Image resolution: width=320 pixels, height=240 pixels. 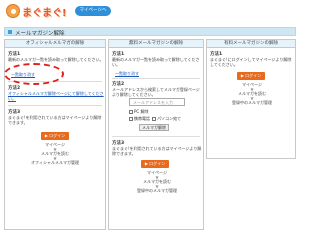 I want to click on method1-text: まぐまぐ!にログインしてマイページより解除してください。, so click(x=251, y=62).